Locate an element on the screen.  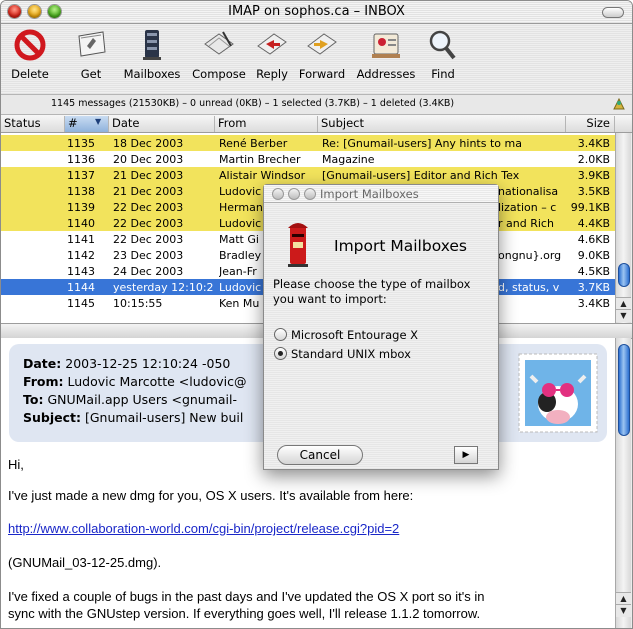
row-number: 1135 is located at coordinates (81, 143).